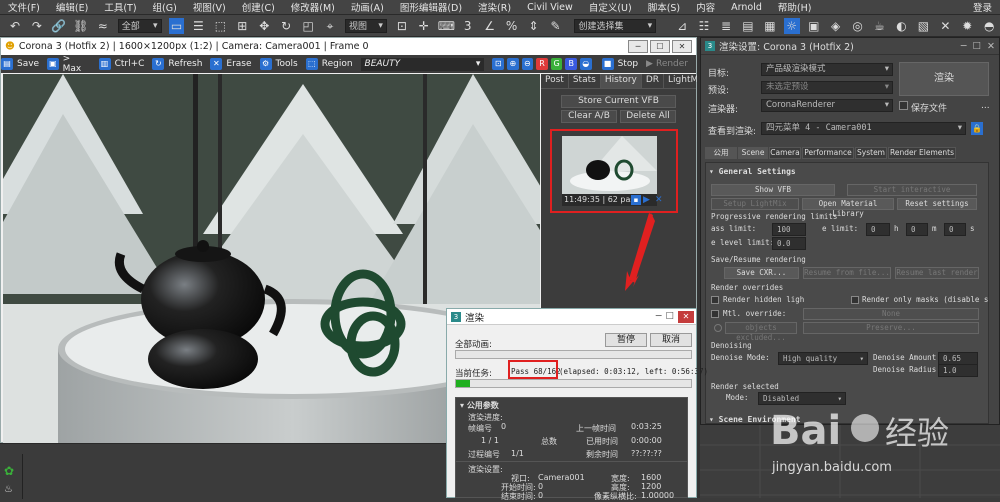  I want to click on angle-snap-icon: ∠, so click(490, 26).